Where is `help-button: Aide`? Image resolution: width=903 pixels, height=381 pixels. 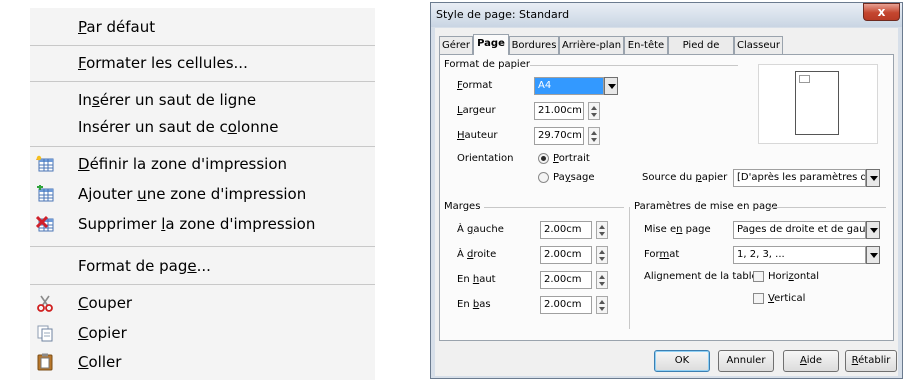
help-button: Aide is located at coordinates (811, 361).